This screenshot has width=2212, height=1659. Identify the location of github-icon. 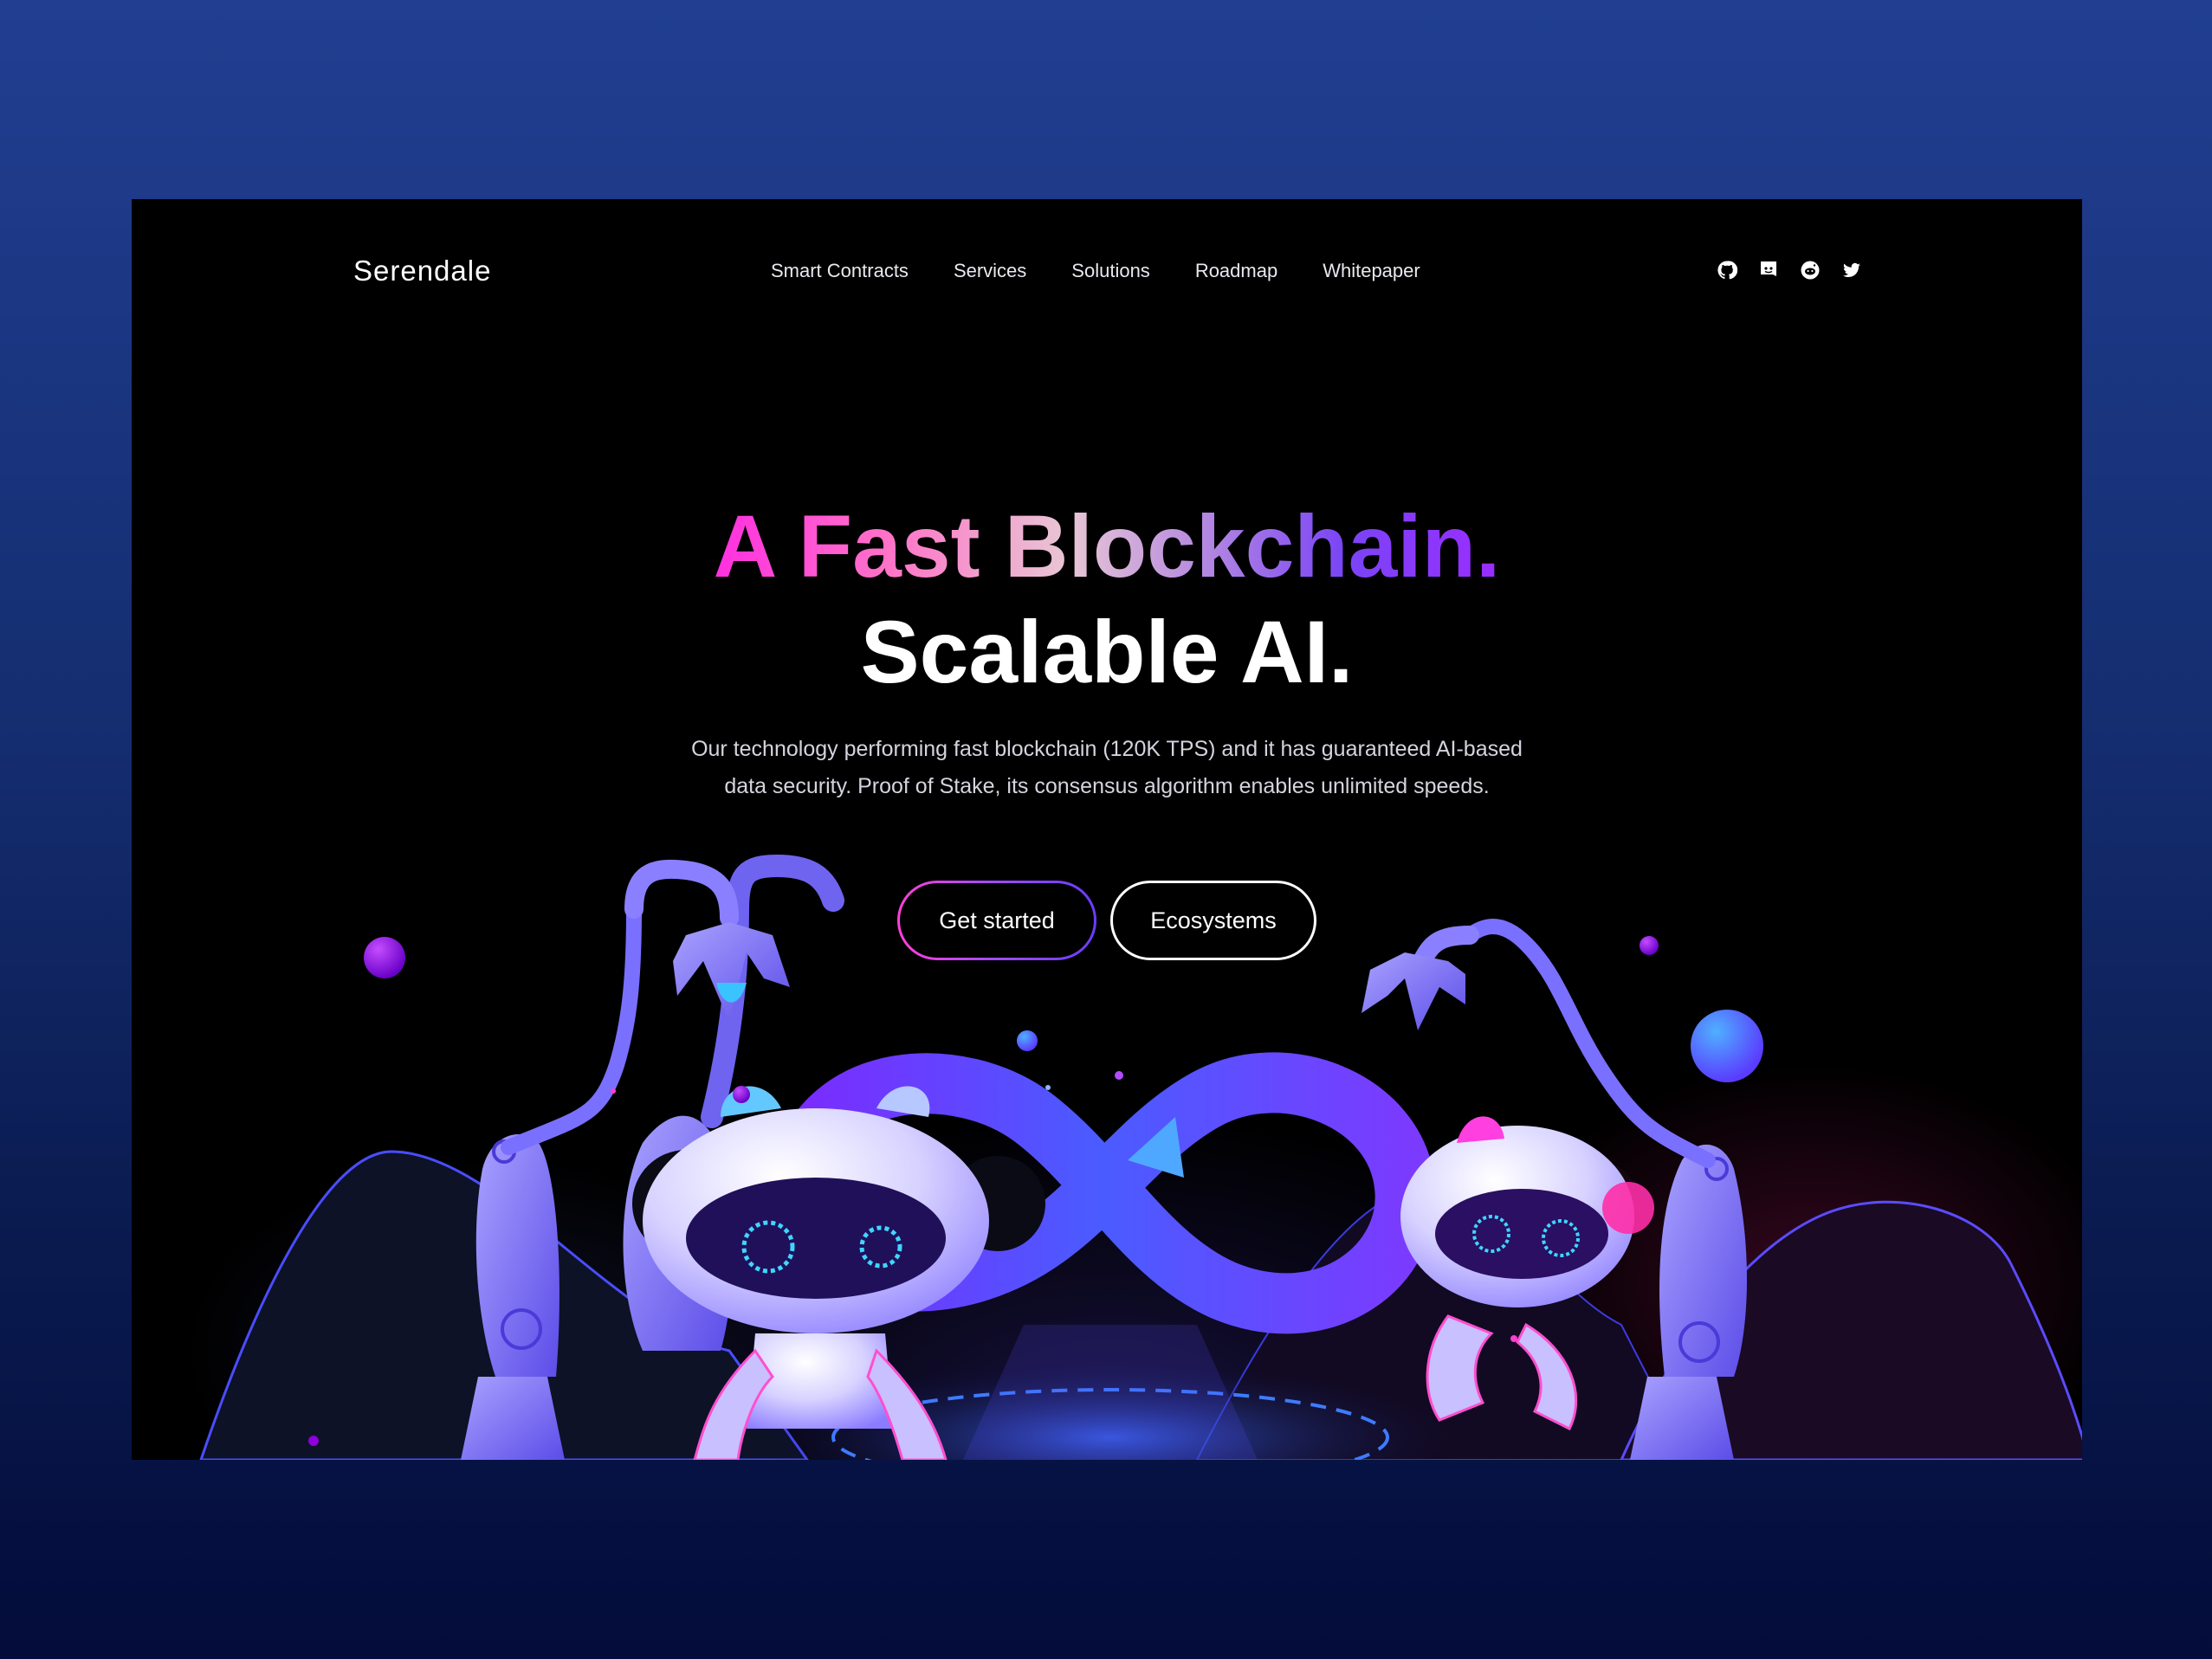
(1727, 270).